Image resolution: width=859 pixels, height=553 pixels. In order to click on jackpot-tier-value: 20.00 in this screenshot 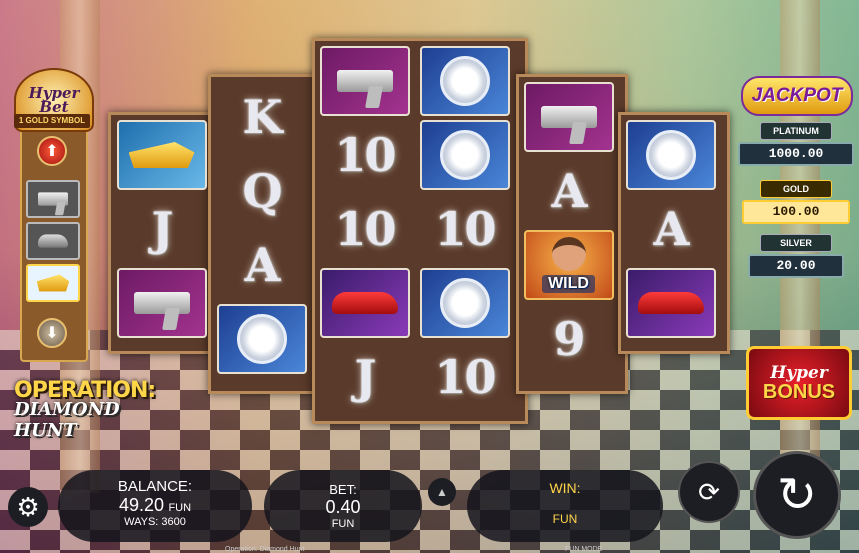, I will do `click(796, 266)`.